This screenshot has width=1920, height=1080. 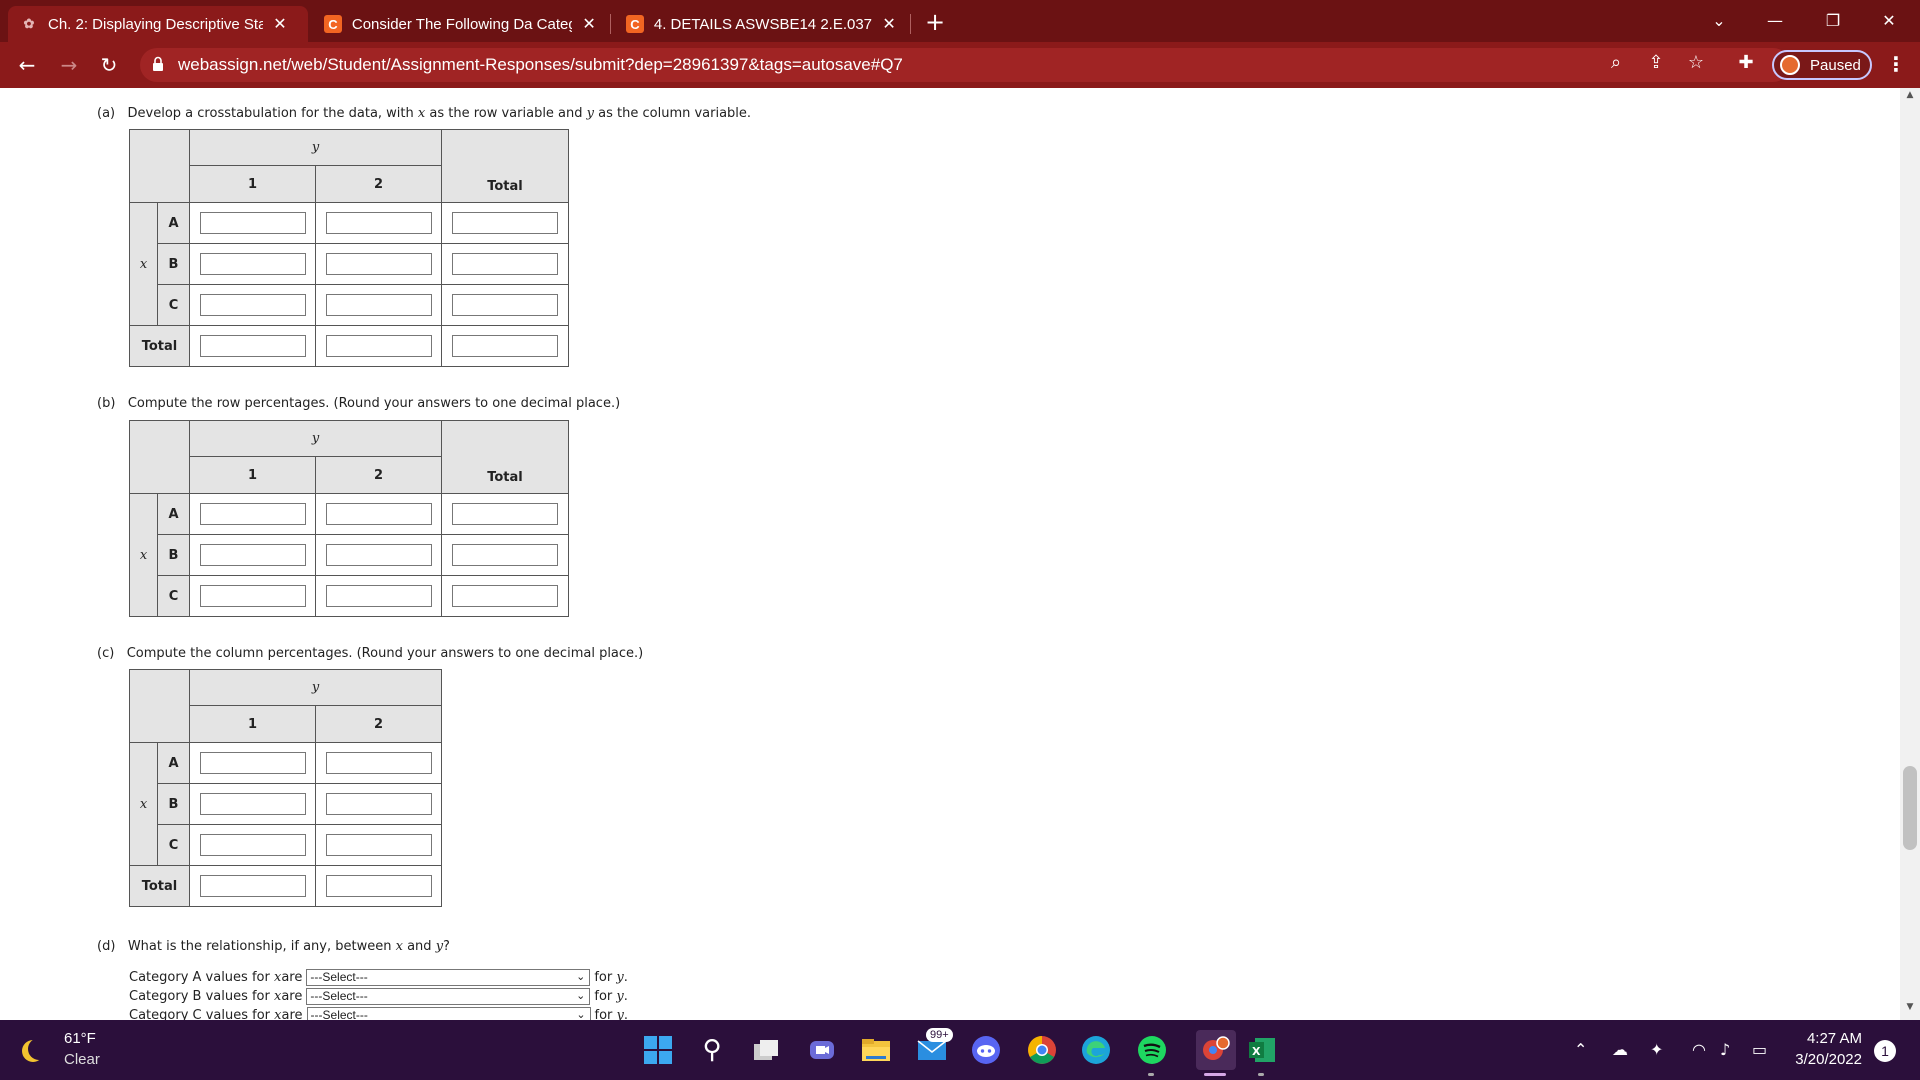 I want to click on moon-weather-icon, so click(x=39, y=1049).